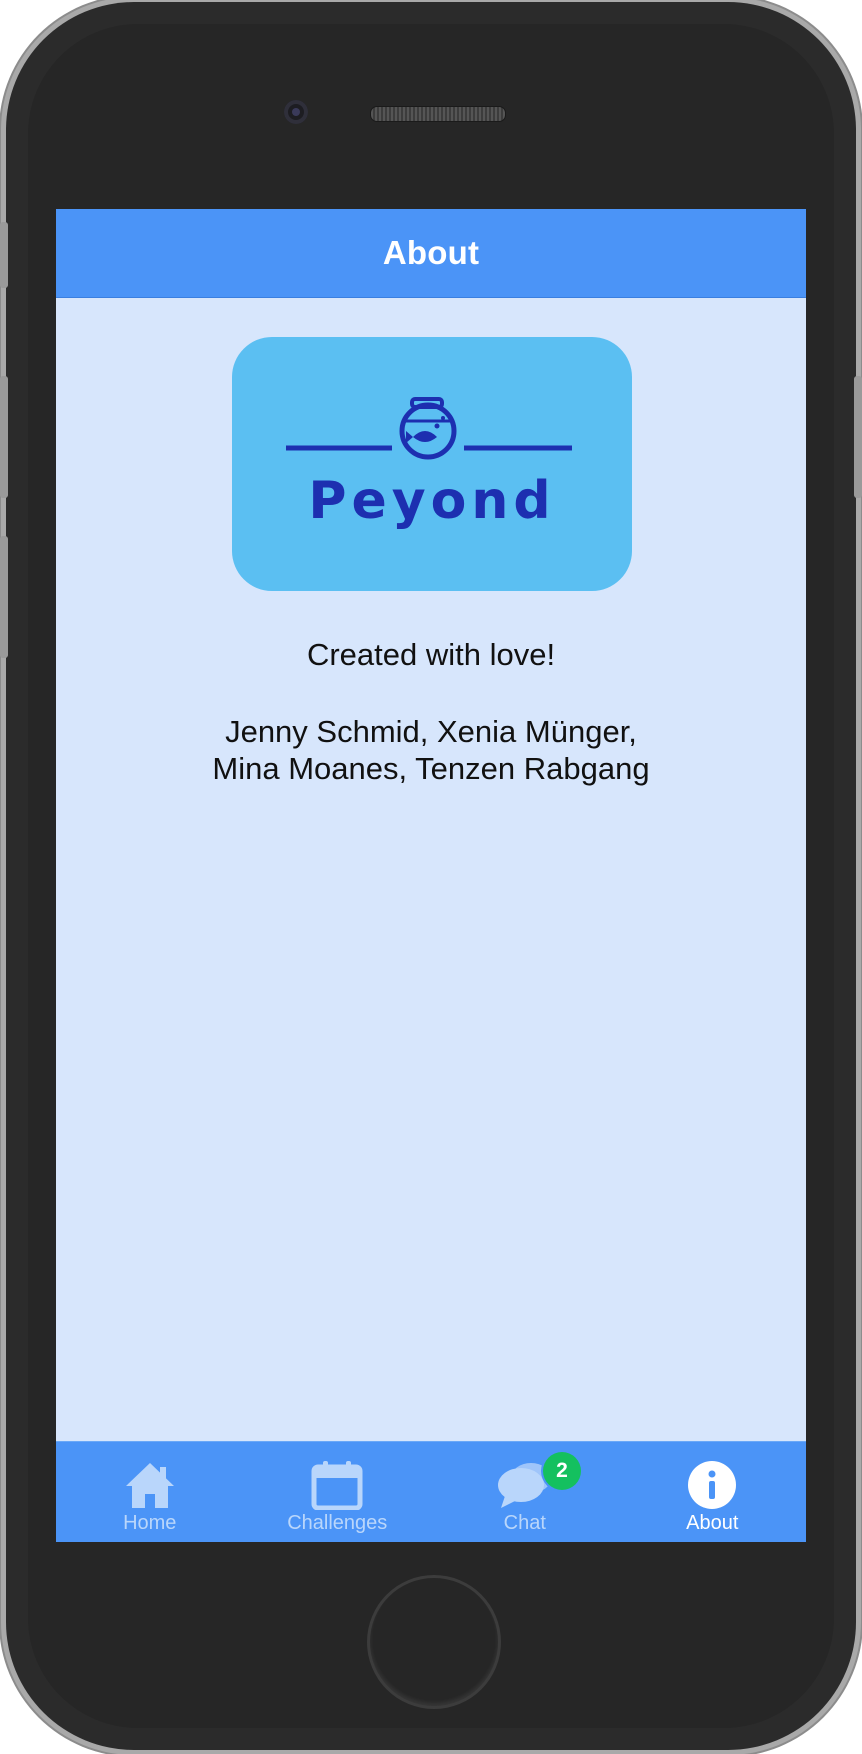 The height and width of the screenshot is (1754, 862). What do you see at coordinates (438, 114) in the screenshot?
I see `earpiece-speaker` at bounding box center [438, 114].